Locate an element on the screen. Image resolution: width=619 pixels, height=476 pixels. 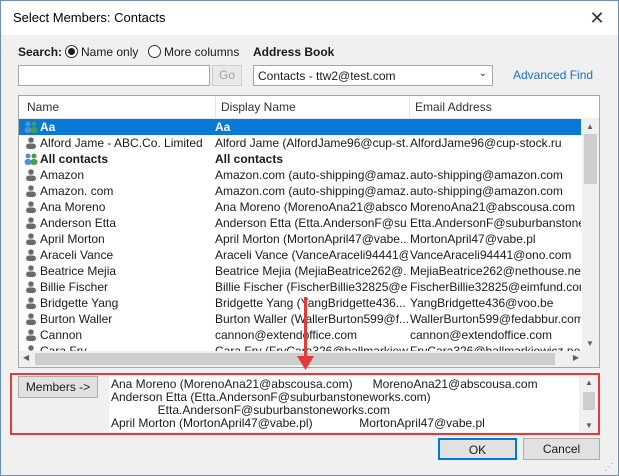
cell-name: Aa is located at coordinates (48, 127).